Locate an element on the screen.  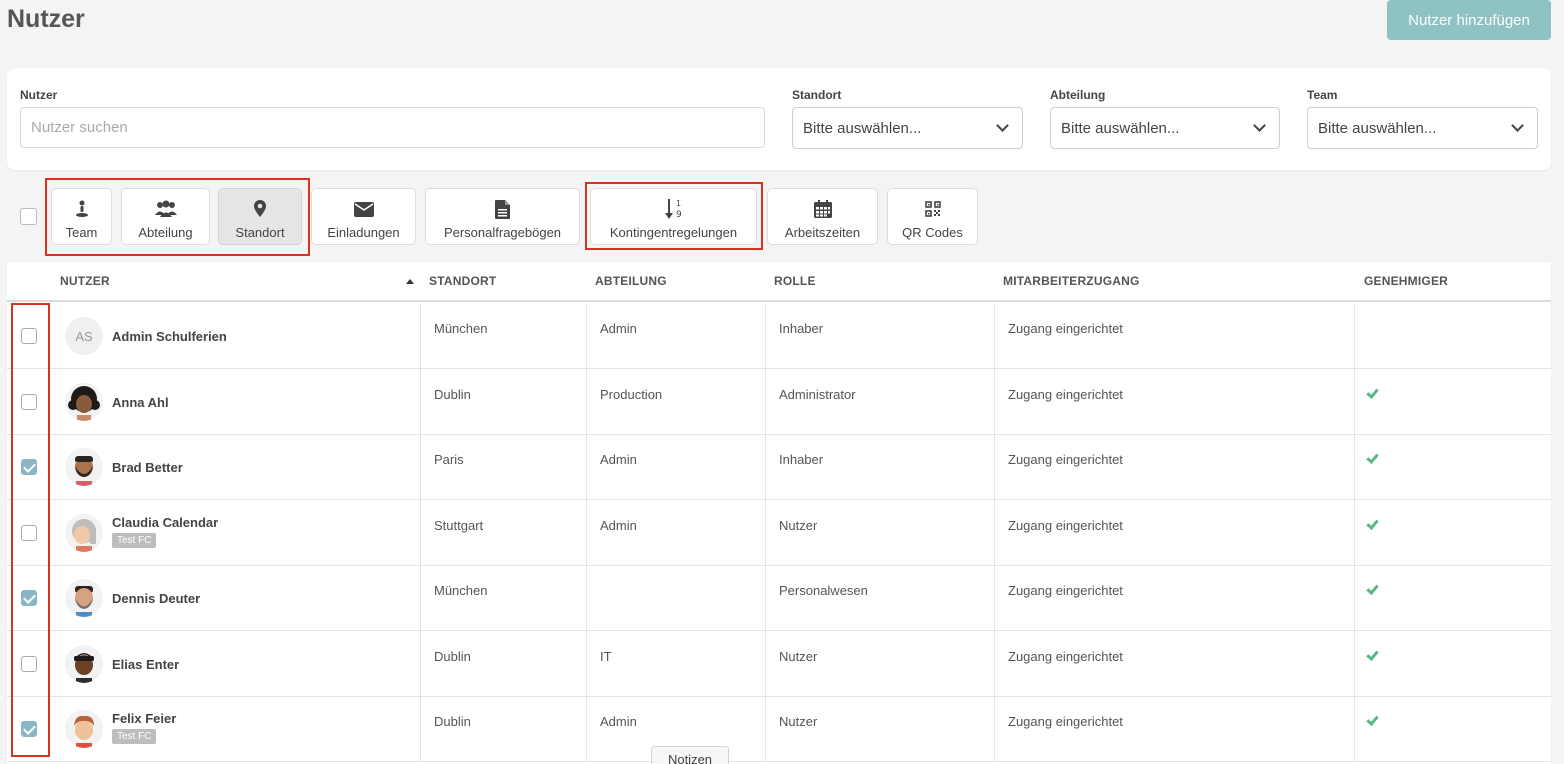
users-icon is located at coordinates (165, 209).